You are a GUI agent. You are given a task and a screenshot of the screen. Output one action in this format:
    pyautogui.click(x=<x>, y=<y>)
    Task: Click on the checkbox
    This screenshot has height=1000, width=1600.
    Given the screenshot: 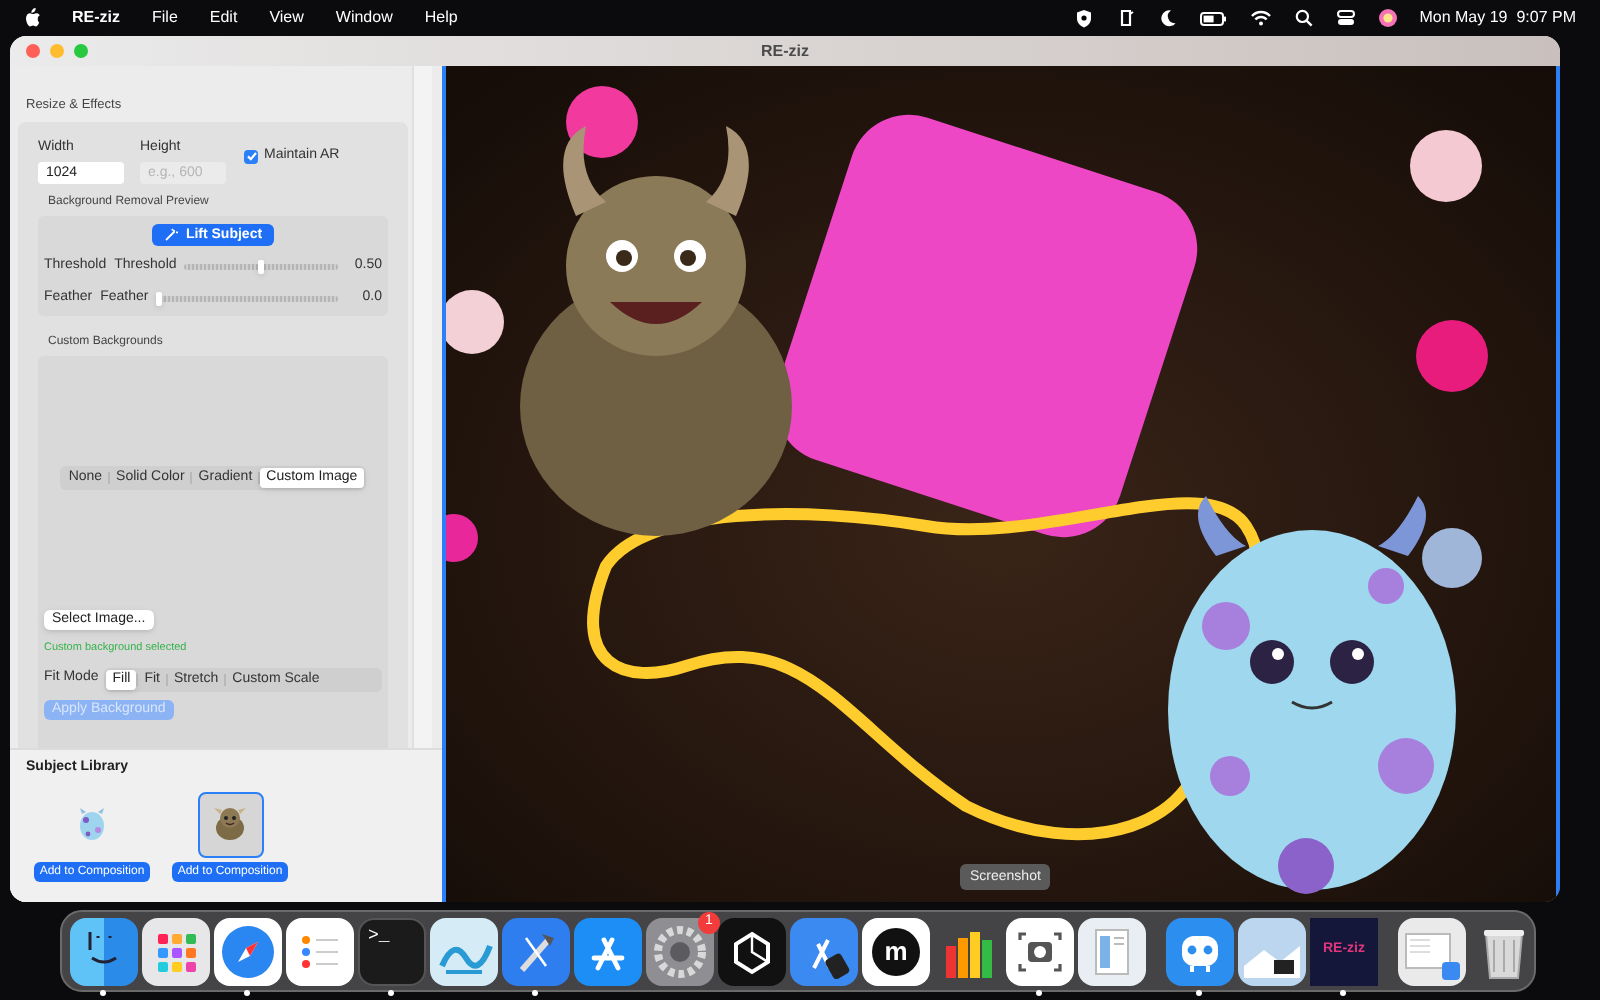 What is the action you would take?
    pyautogui.click(x=251, y=156)
    